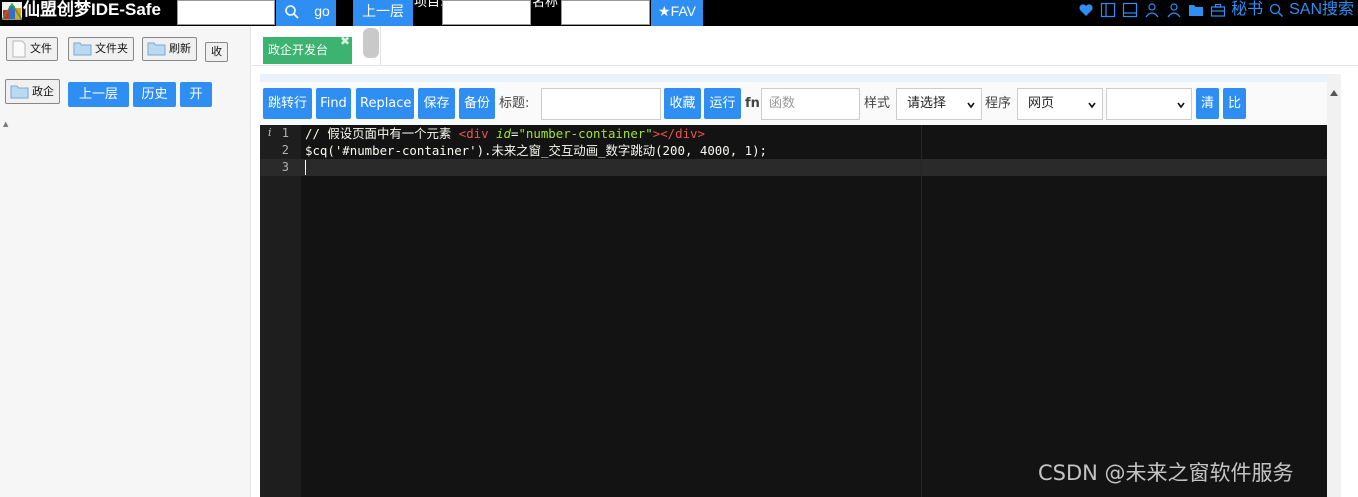  What do you see at coordinates (800, 78) in the screenshot?
I see `editor-top-strip` at bounding box center [800, 78].